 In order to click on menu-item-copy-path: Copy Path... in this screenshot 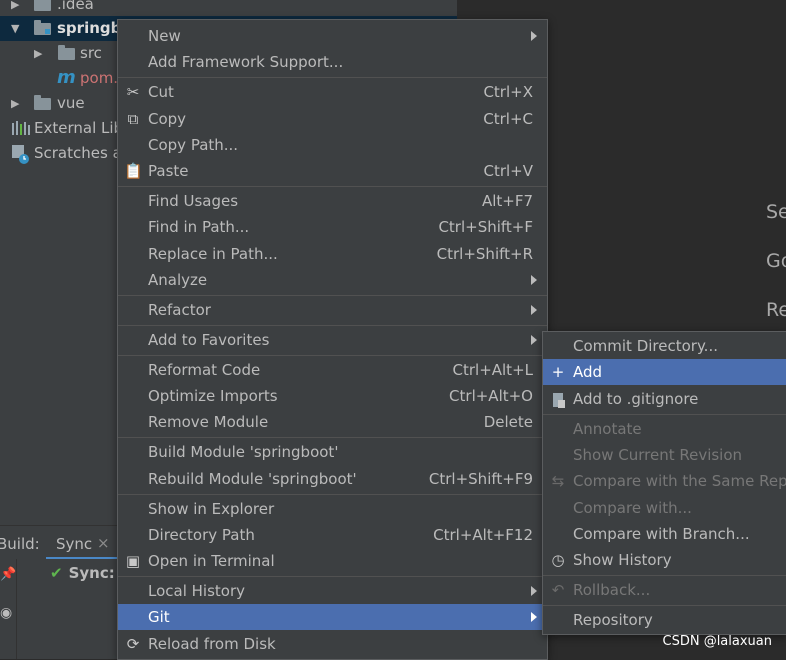, I will do `click(332, 145)`.